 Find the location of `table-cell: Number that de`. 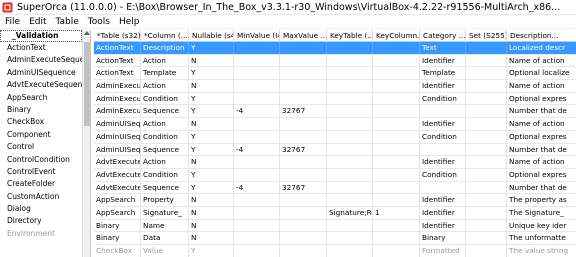

table-cell: Number that de is located at coordinates (541, 150).